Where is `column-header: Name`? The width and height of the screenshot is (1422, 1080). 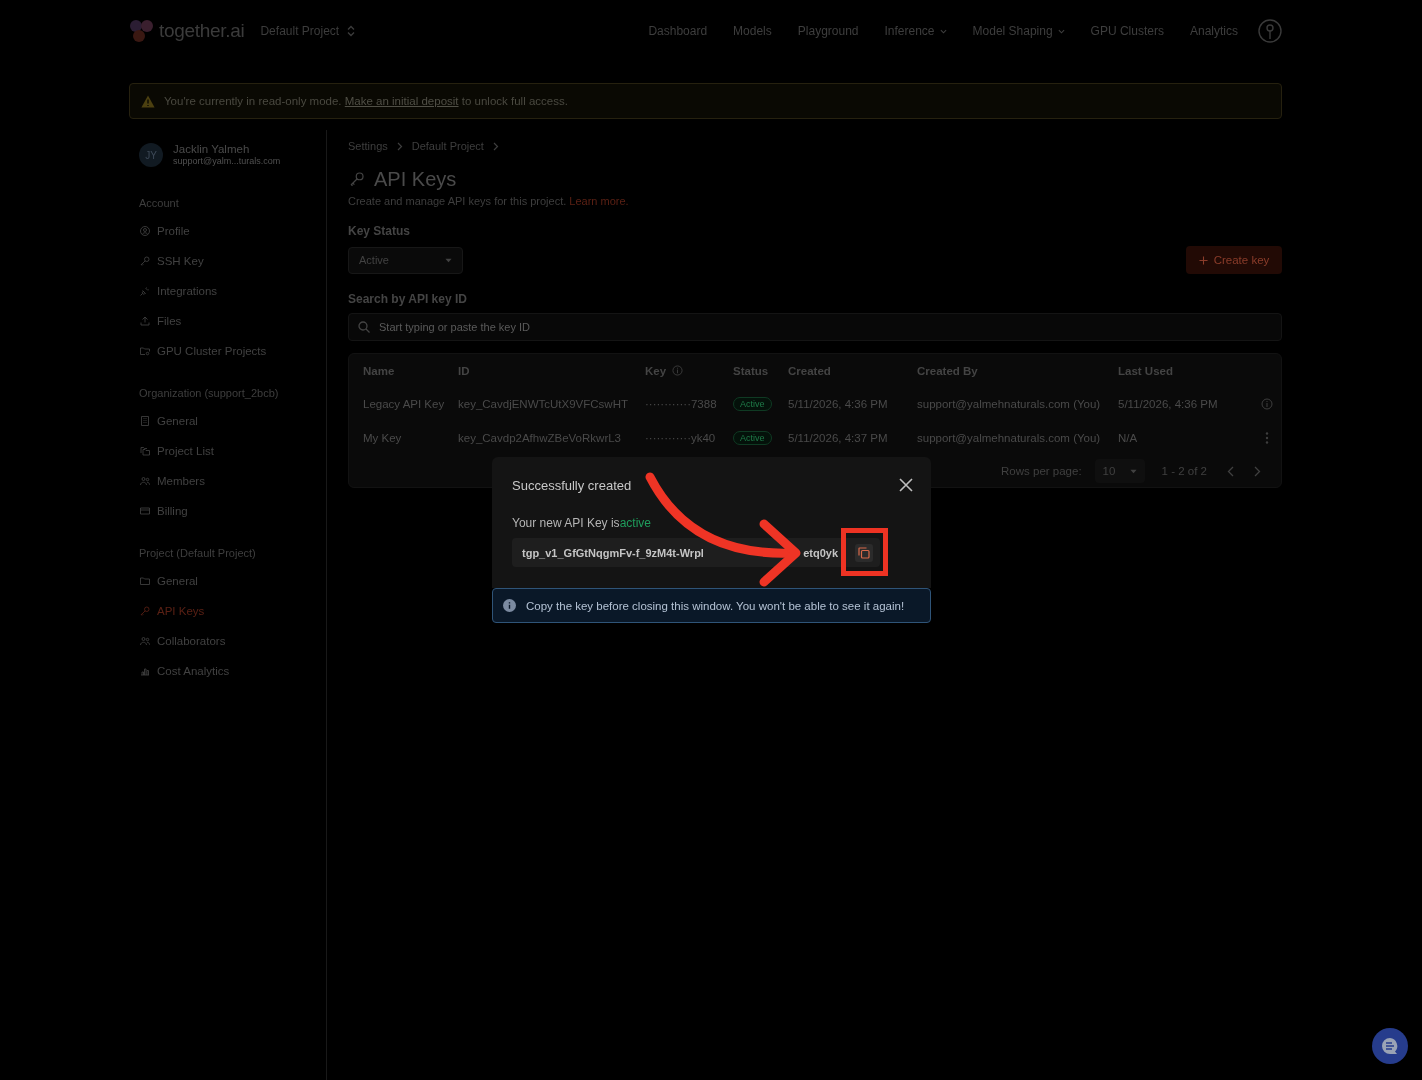 column-header: Name is located at coordinates (379, 370).